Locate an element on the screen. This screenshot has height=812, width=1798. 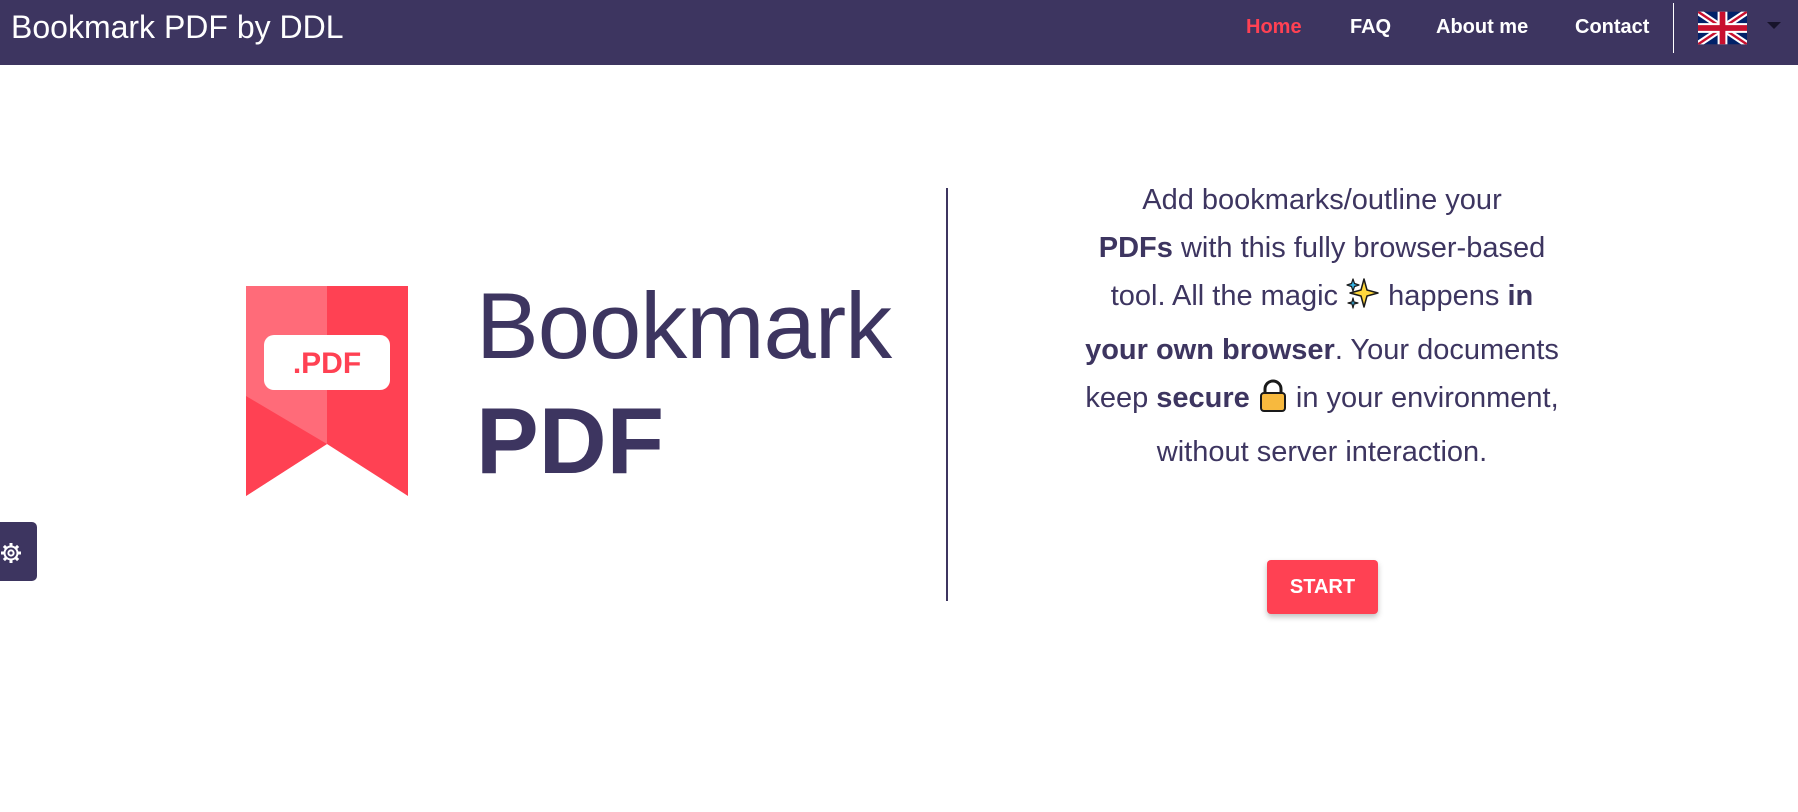
nav-about-me: About me is located at coordinates (1482, 27).